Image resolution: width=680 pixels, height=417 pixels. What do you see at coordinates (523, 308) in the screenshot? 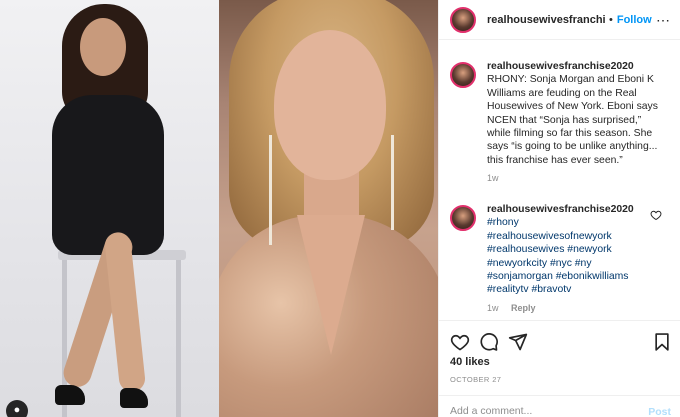
I see `reply-button: Reply` at bounding box center [523, 308].